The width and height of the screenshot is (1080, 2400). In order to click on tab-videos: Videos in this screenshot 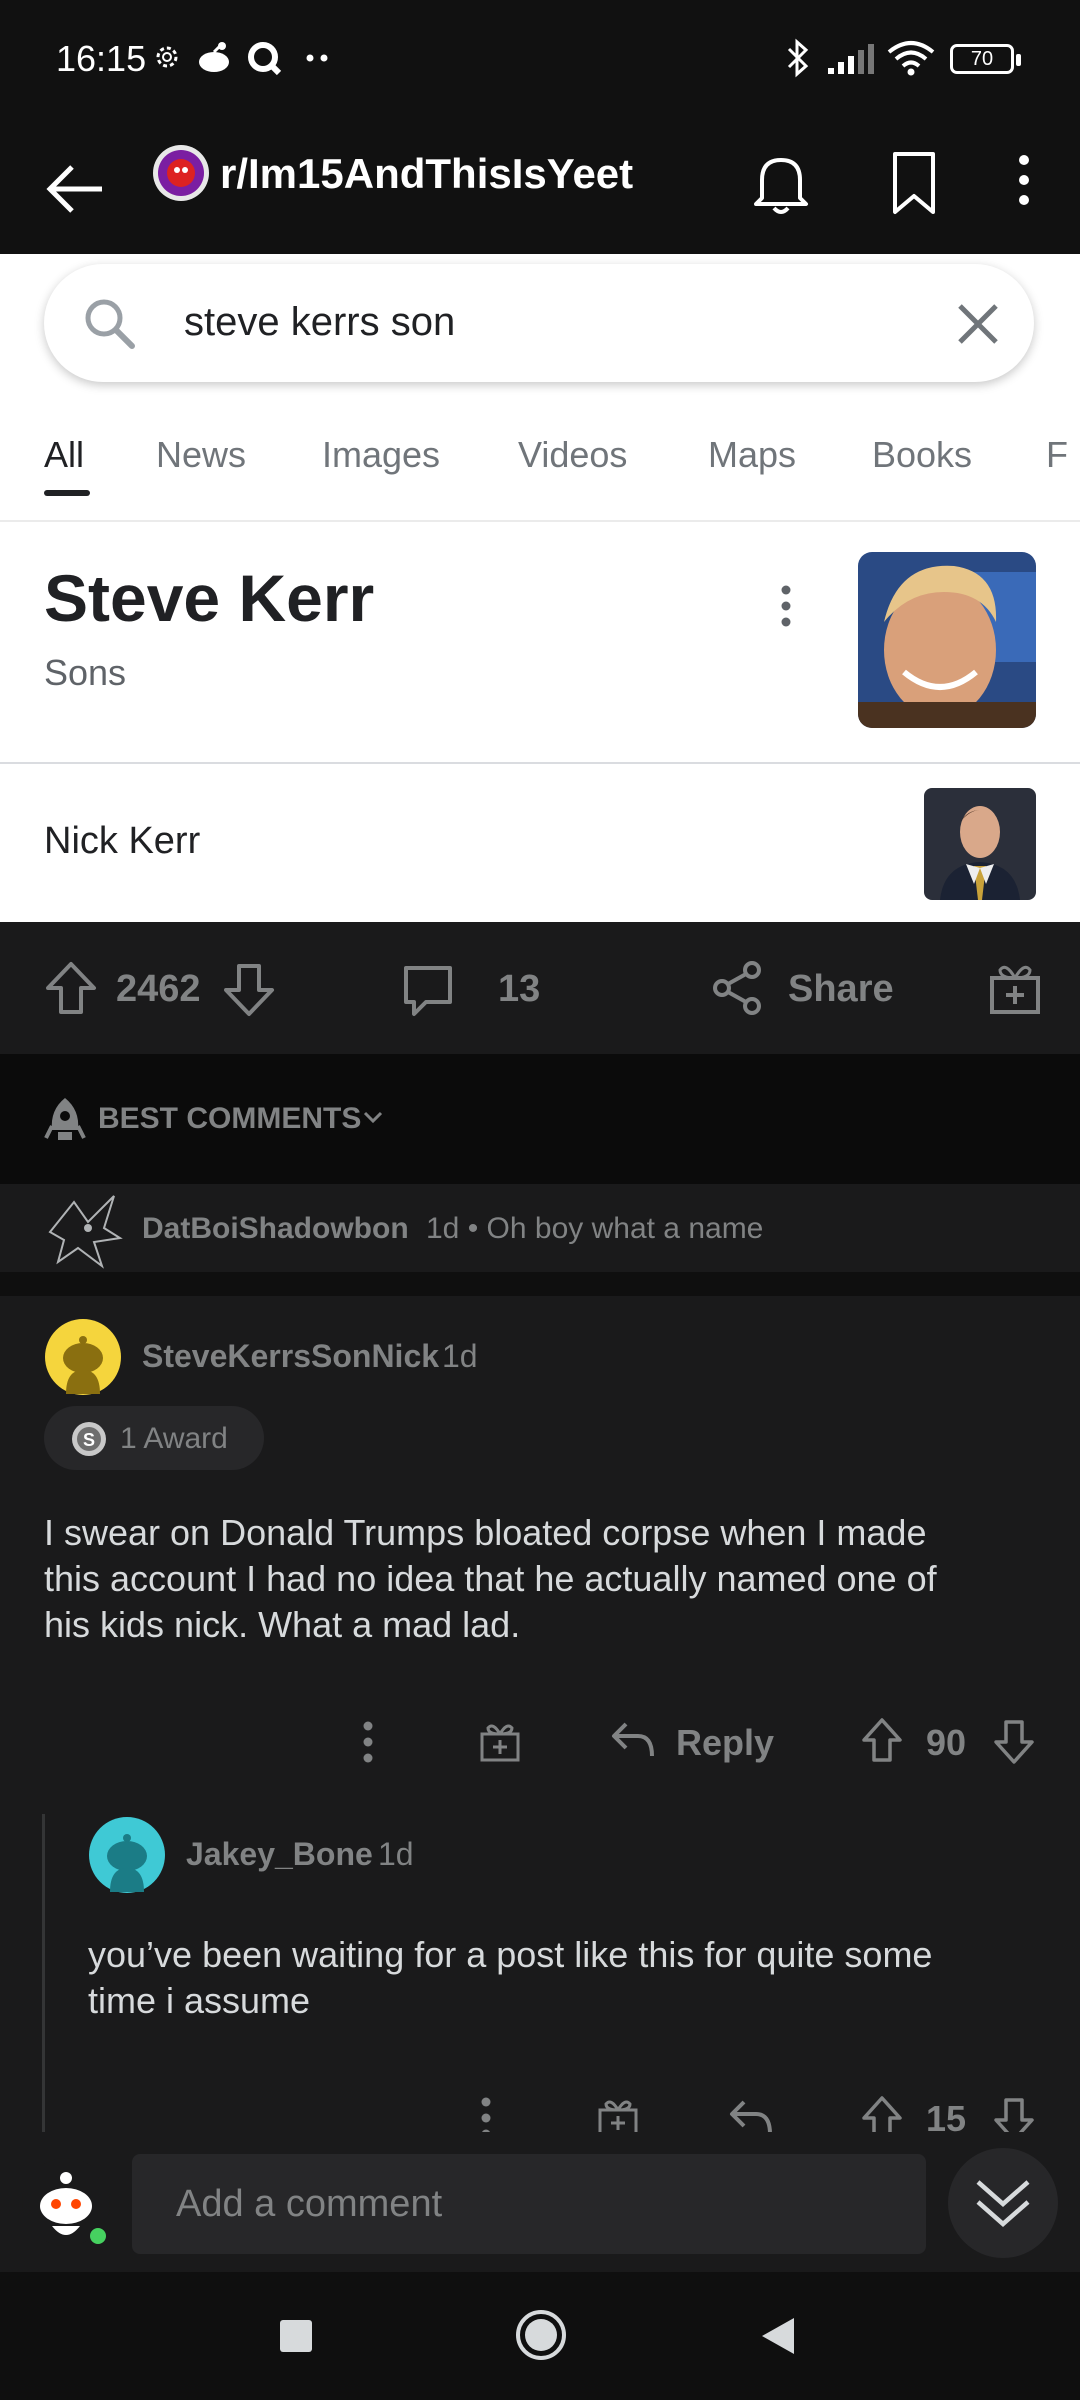, I will do `click(573, 454)`.